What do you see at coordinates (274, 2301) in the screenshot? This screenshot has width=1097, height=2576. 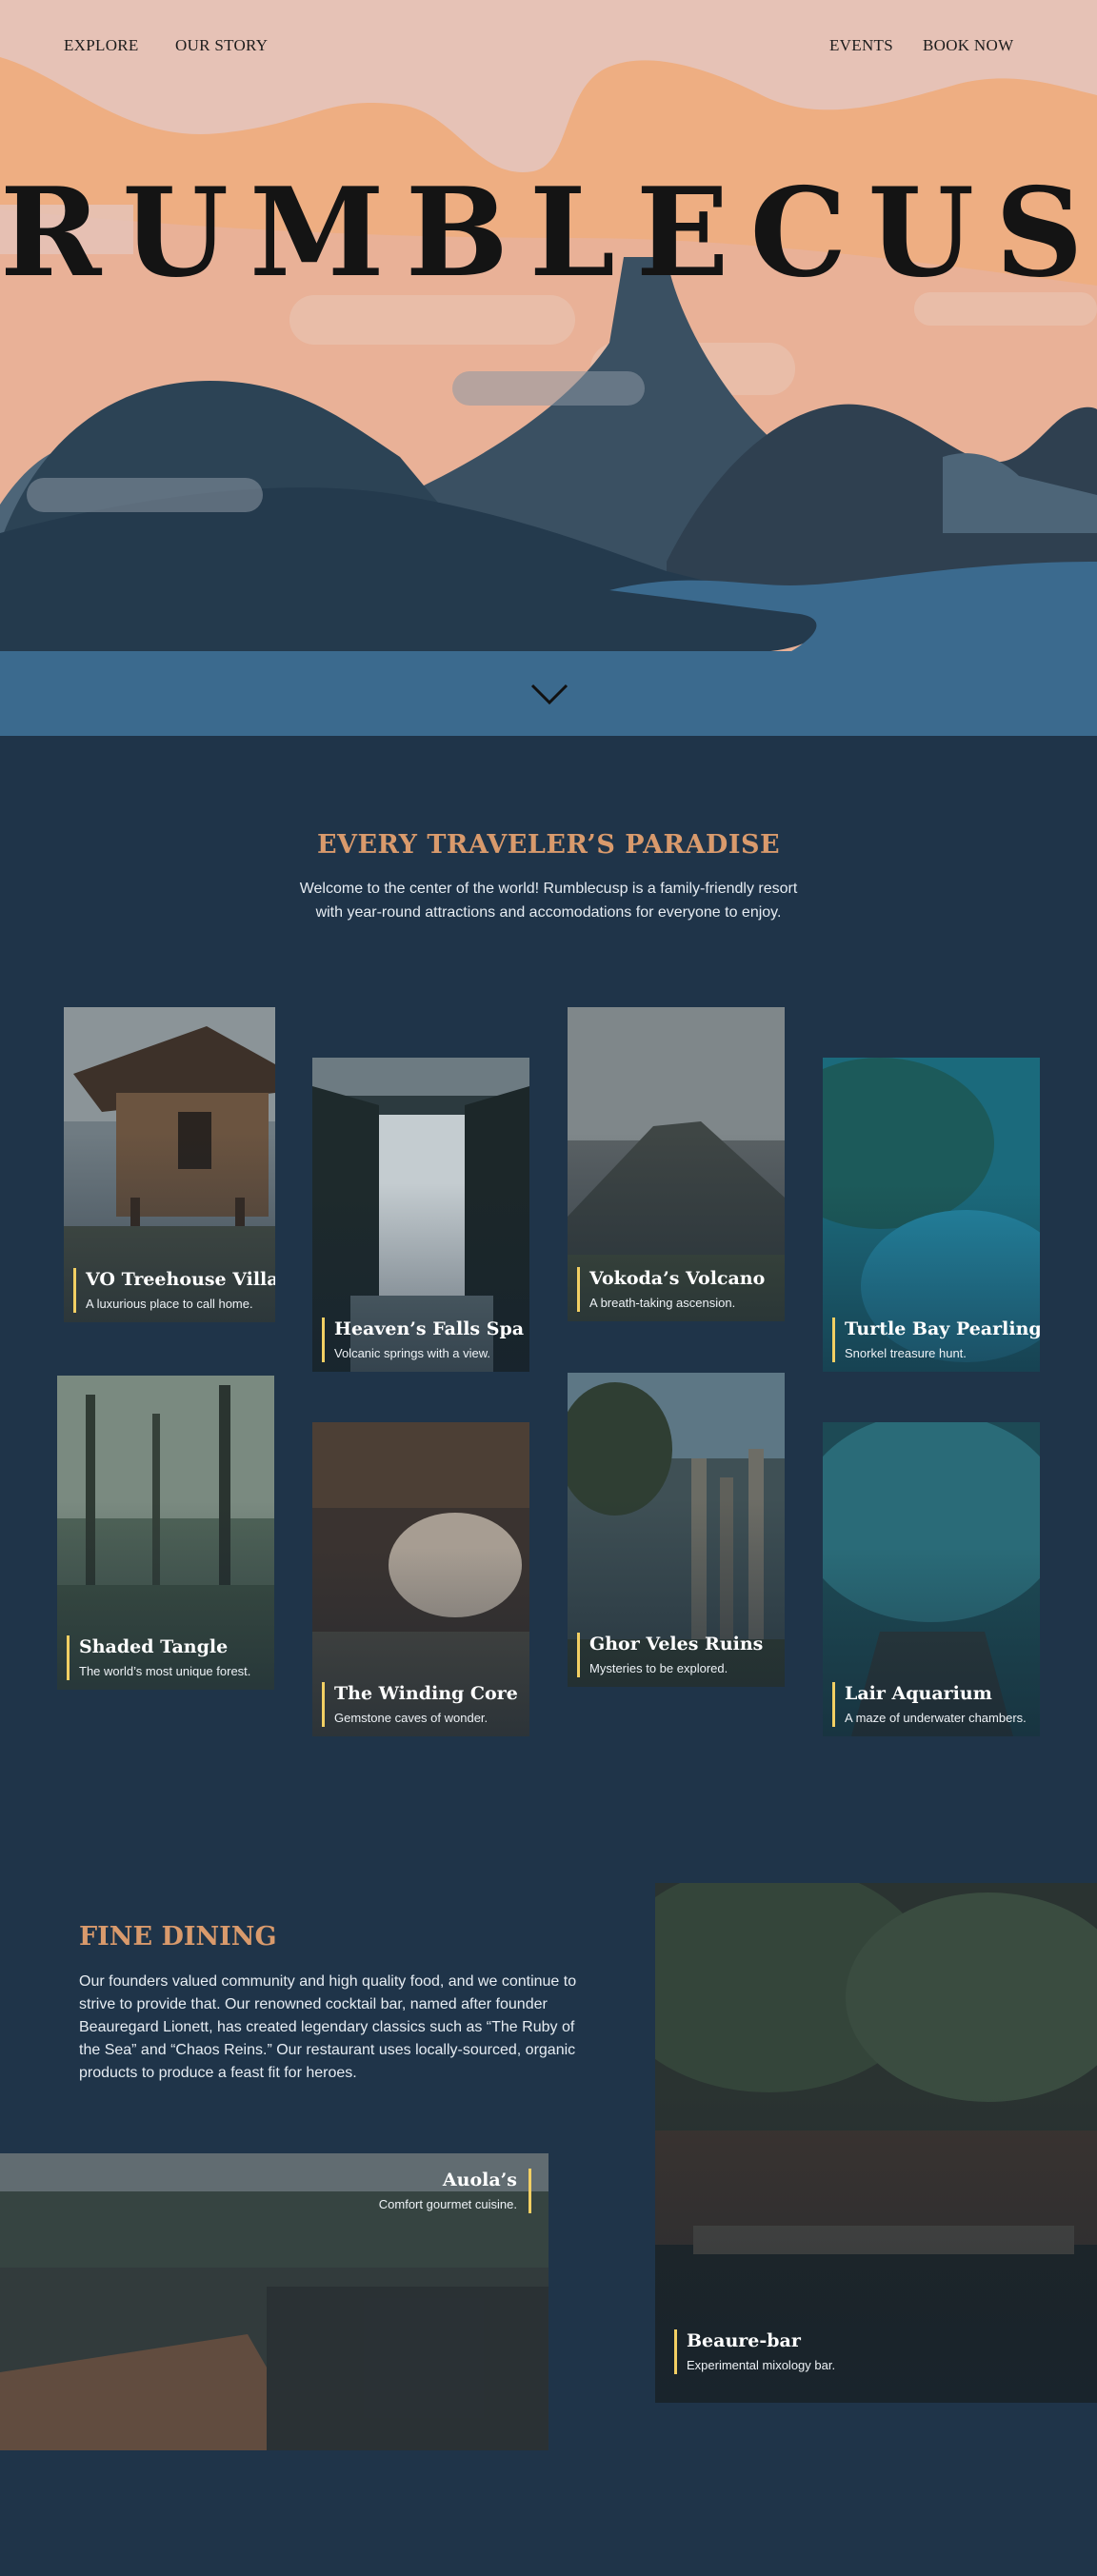 I see `restaurant-card: Auola’s Comfort gourmet cuisine.` at bounding box center [274, 2301].